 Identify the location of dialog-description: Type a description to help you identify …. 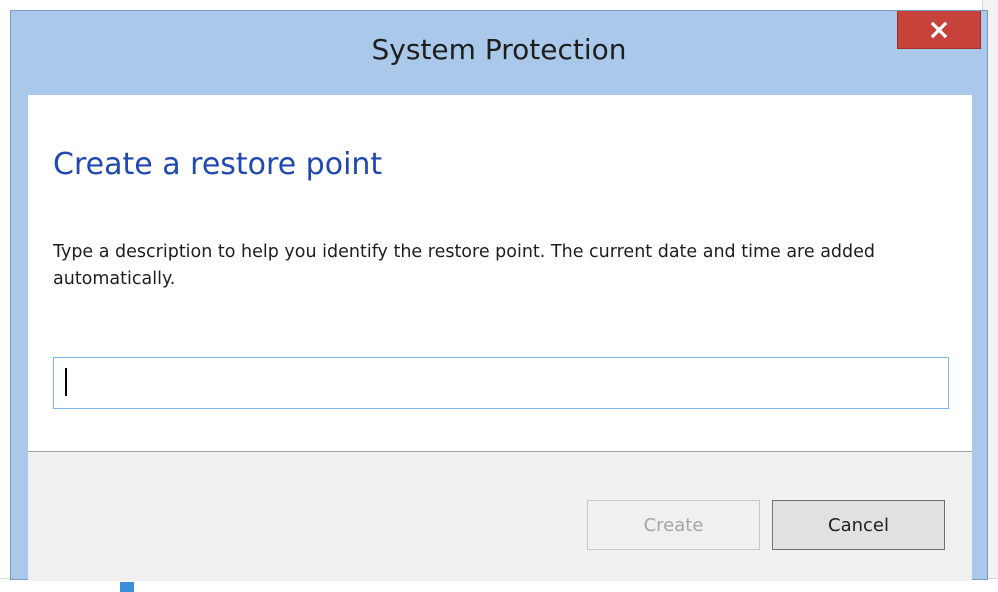
(464, 265).